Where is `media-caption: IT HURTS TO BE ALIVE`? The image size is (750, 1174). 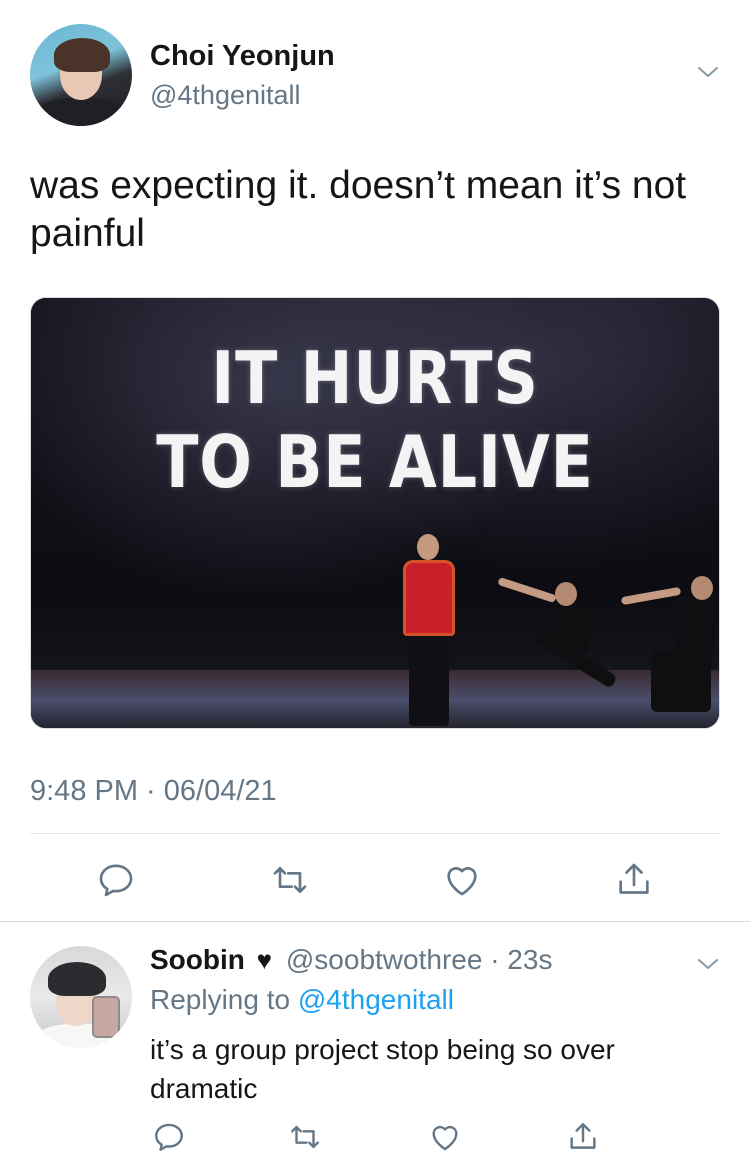
media-caption: IT HURTS TO BE ALIVE is located at coordinates (375, 420).